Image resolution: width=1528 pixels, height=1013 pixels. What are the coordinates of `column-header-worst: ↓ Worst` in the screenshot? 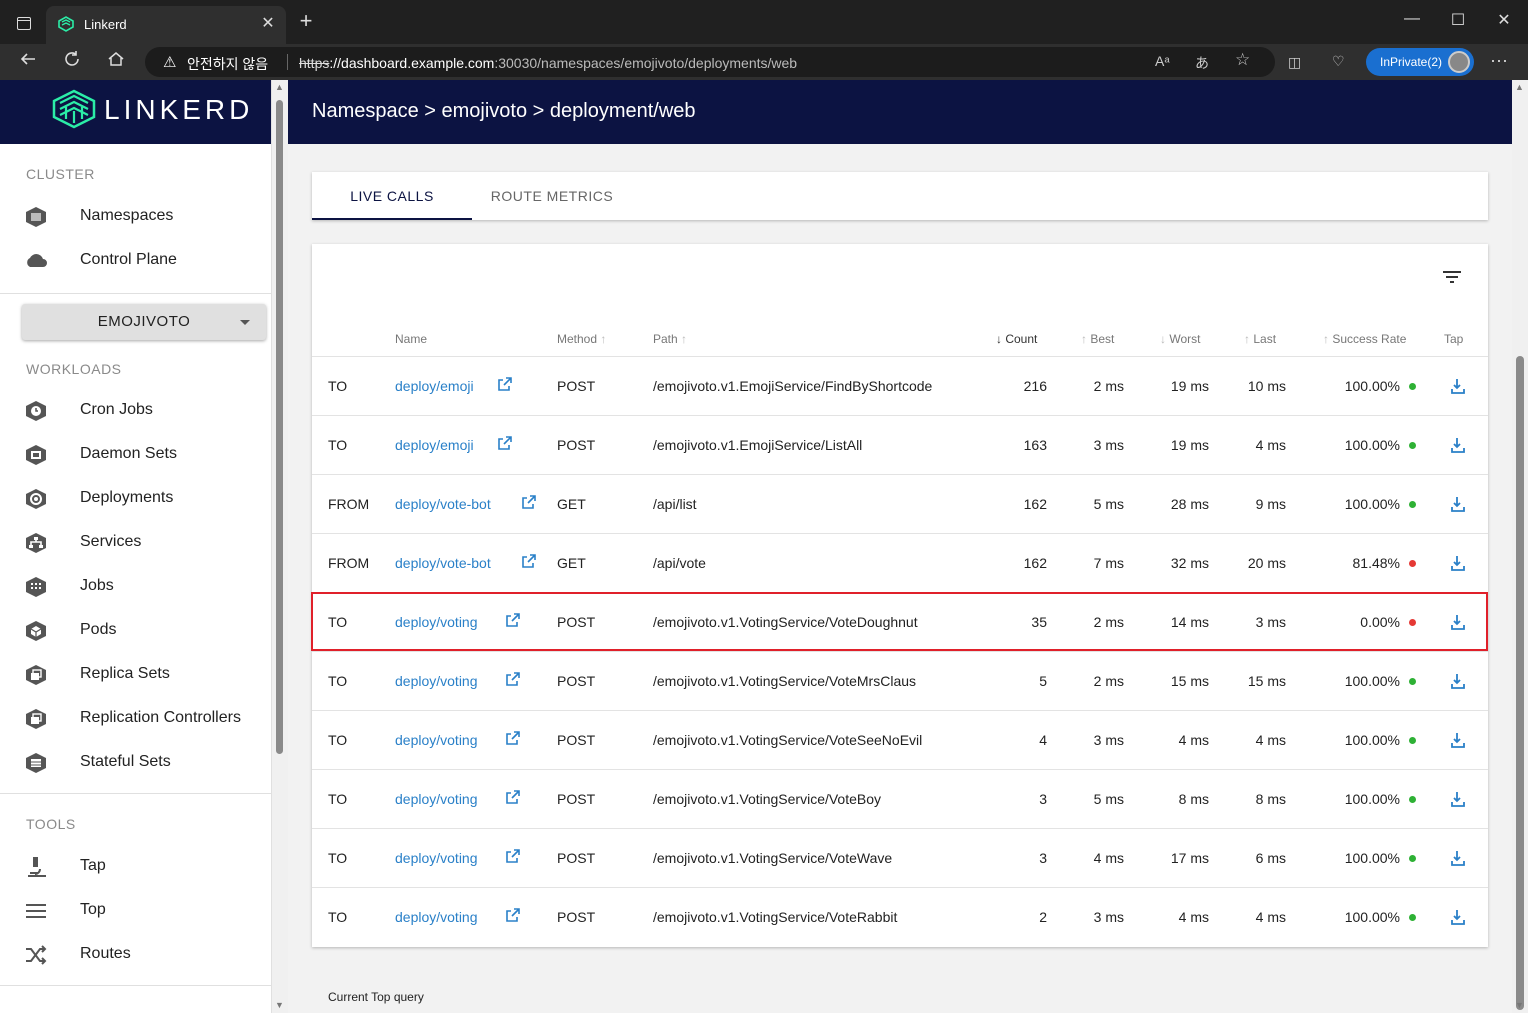 It's located at (1180, 339).